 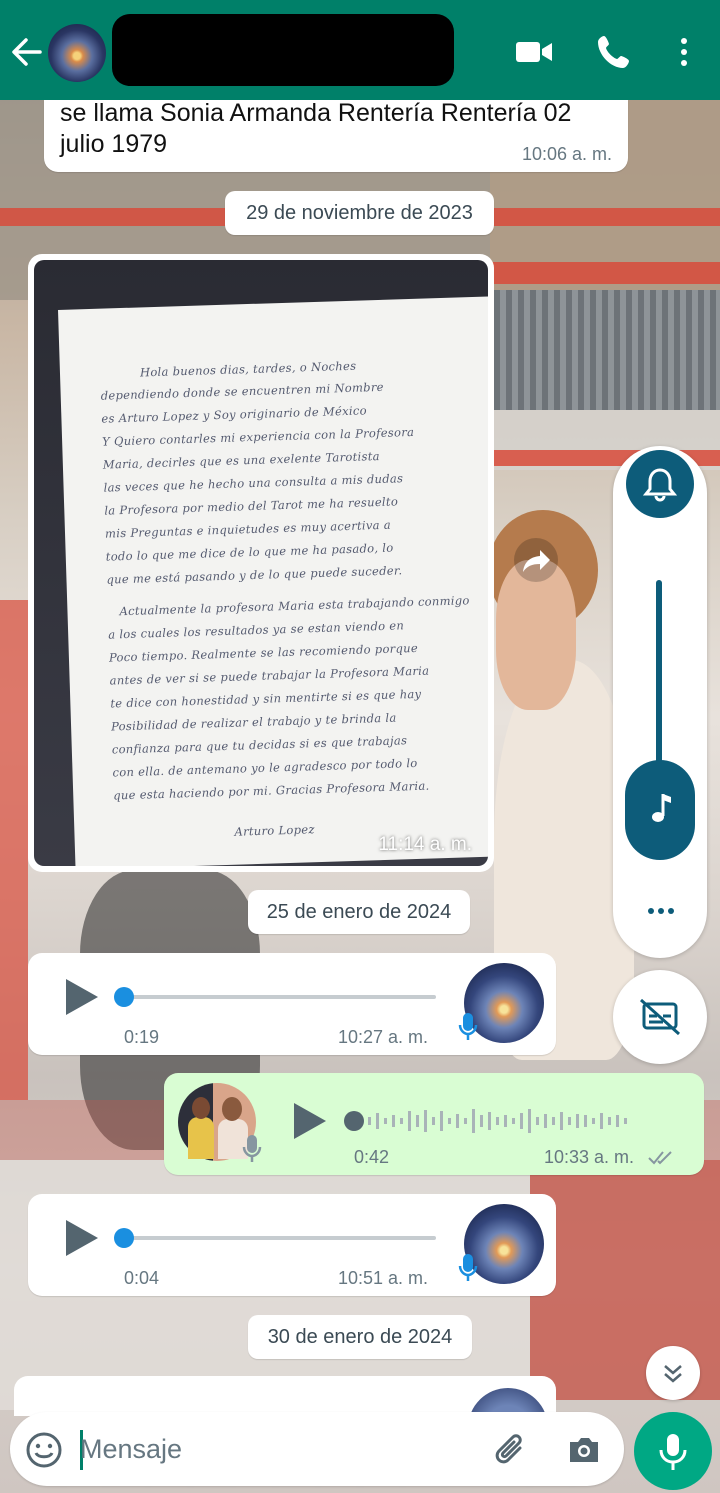 I want to click on music-note-icon, so click(x=660, y=810).